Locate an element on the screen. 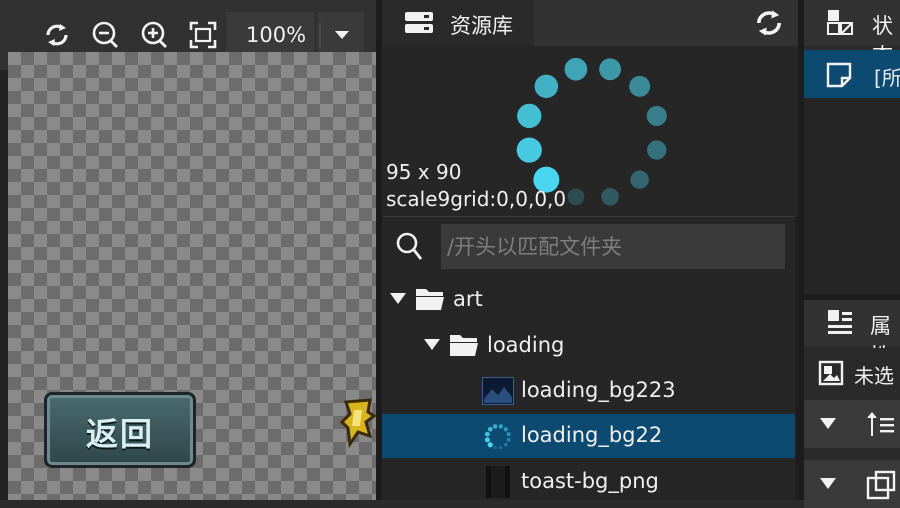 The height and width of the screenshot is (508, 900). properties-icon is located at coordinates (840, 322).